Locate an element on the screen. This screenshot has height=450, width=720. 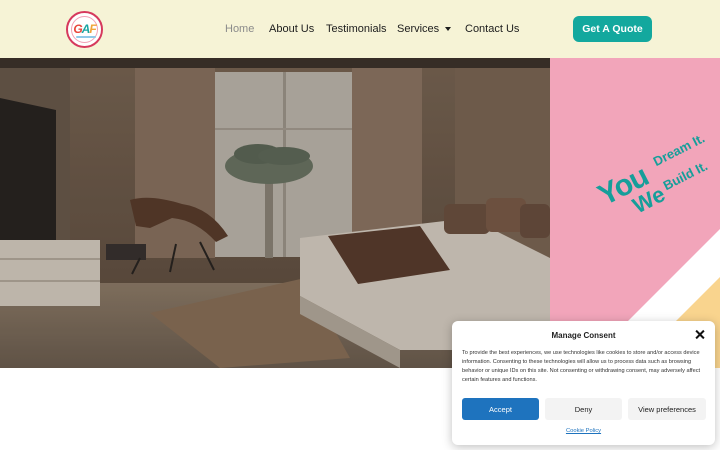
site-logo: GAF is located at coordinates (84, 29).